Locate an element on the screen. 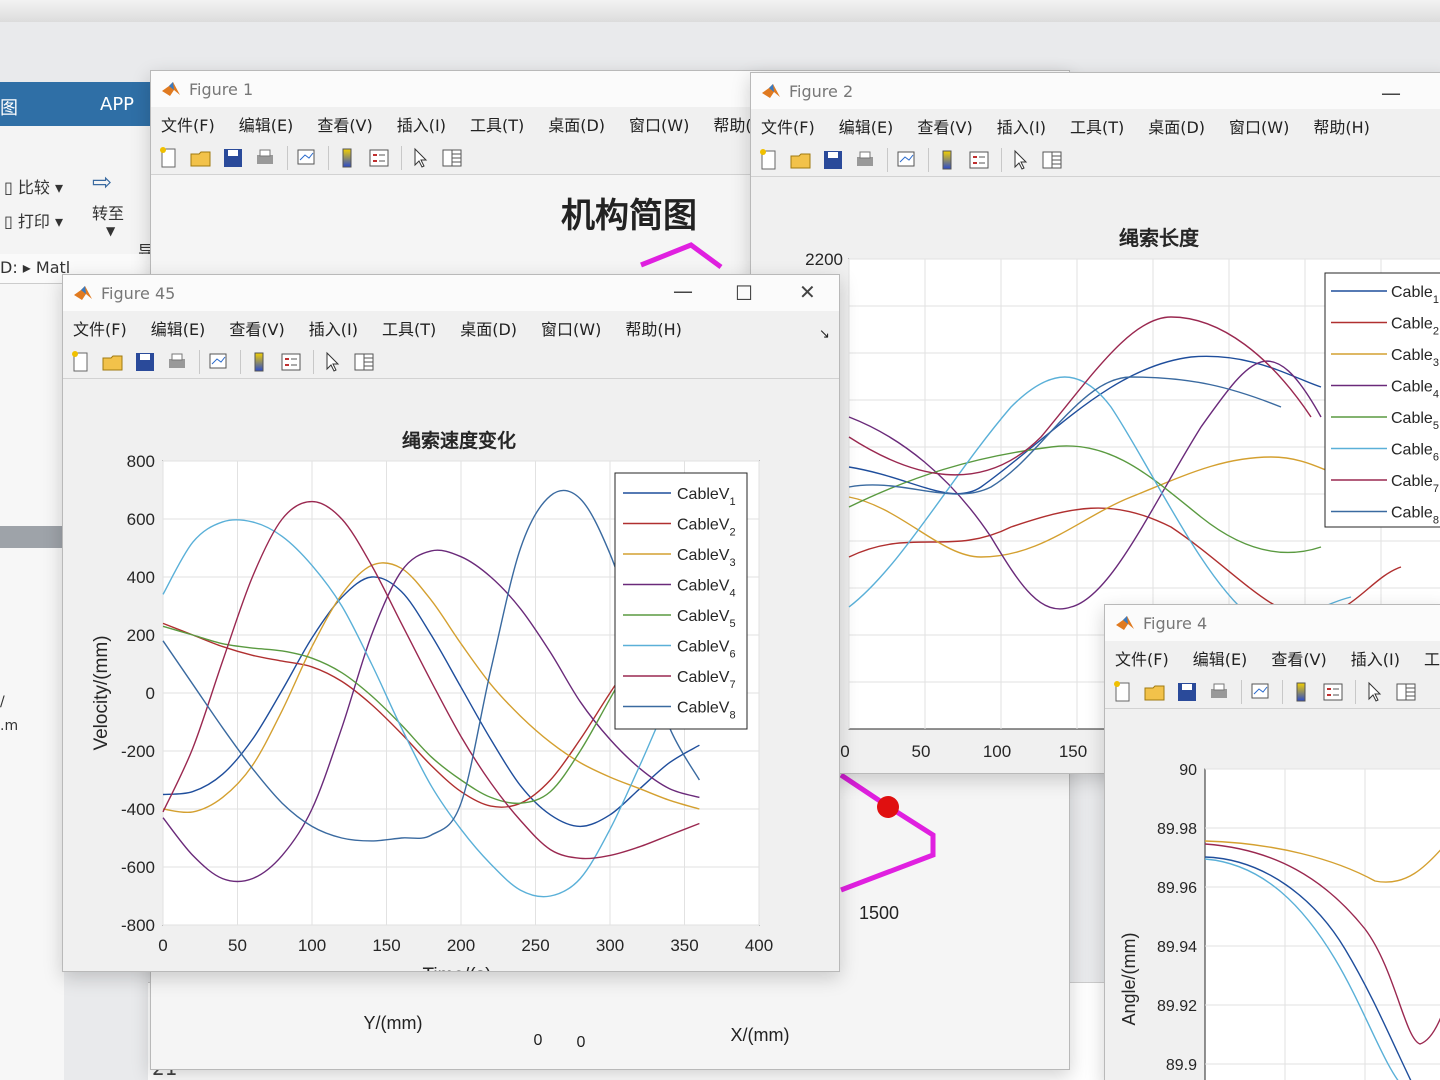  tab-apps: APP is located at coordinates (117, 104).